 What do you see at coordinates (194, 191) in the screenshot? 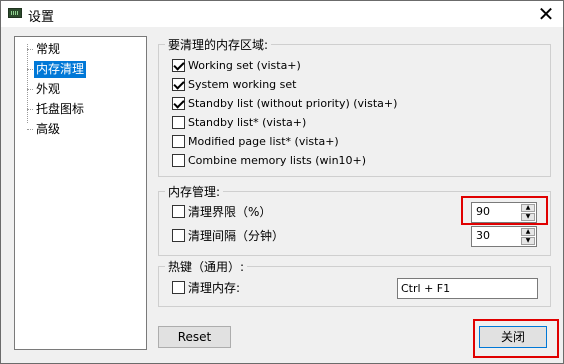
I see `memory-management-title: 内存管理:` at bounding box center [194, 191].